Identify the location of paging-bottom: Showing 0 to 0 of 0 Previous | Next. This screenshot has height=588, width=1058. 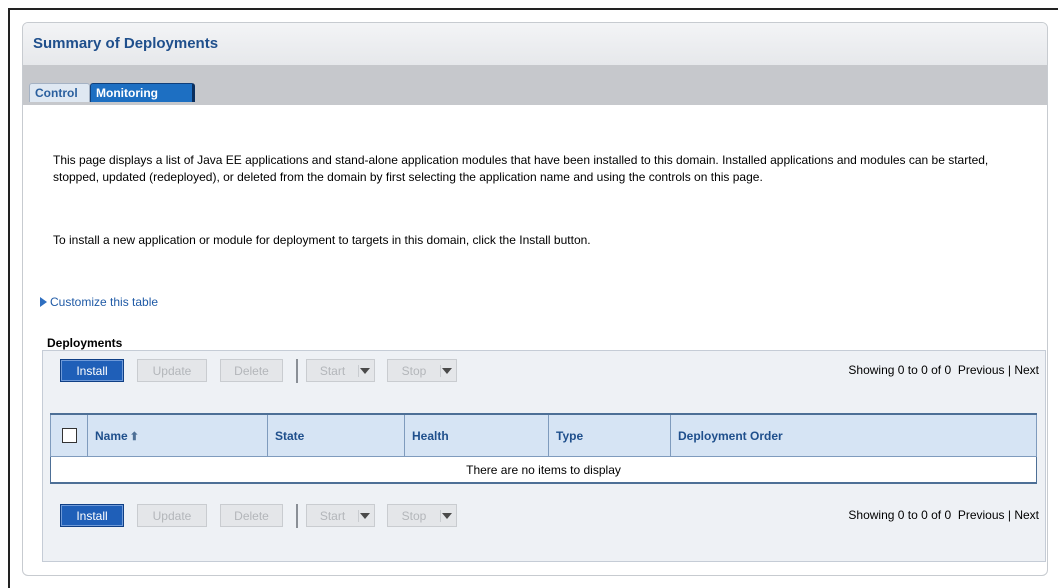
(943, 515).